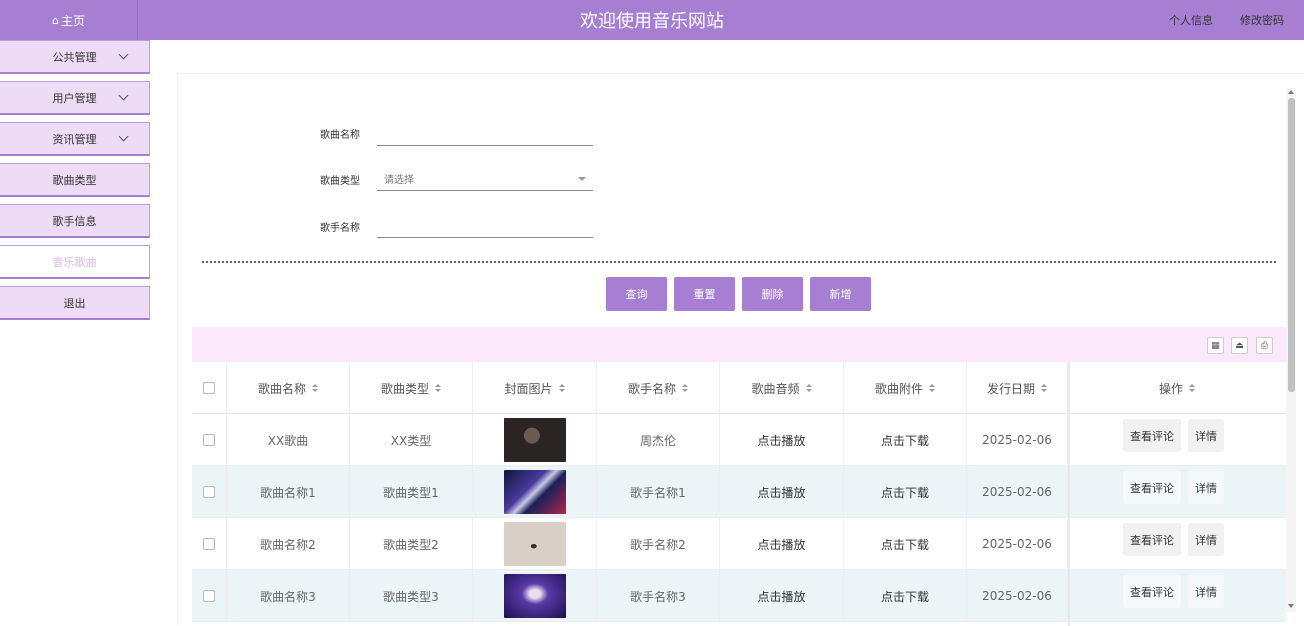 This screenshot has height=626, width=1304. What do you see at coordinates (340, 181) in the screenshot?
I see `song-type-label: 歌曲类型` at bounding box center [340, 181].